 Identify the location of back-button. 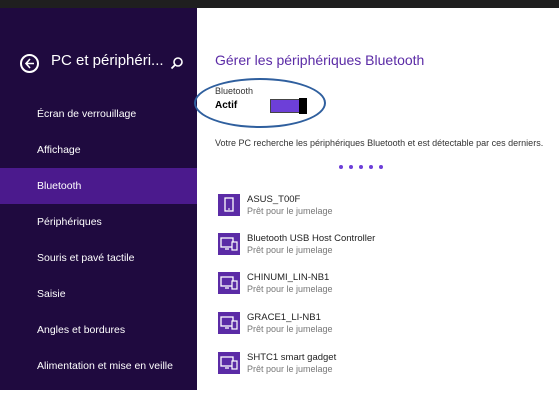
(29, 63).